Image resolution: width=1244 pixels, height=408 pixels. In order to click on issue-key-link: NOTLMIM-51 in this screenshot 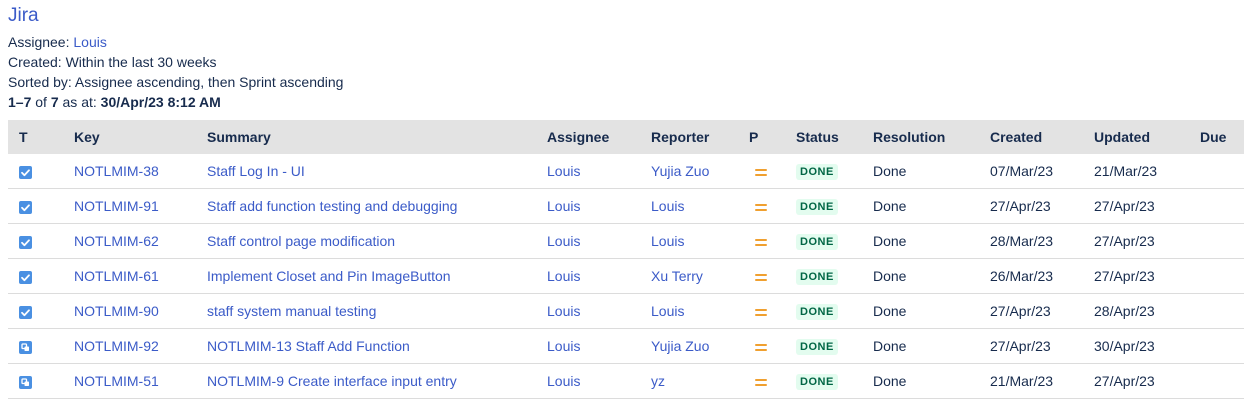, I will do `click(116, 381)`.